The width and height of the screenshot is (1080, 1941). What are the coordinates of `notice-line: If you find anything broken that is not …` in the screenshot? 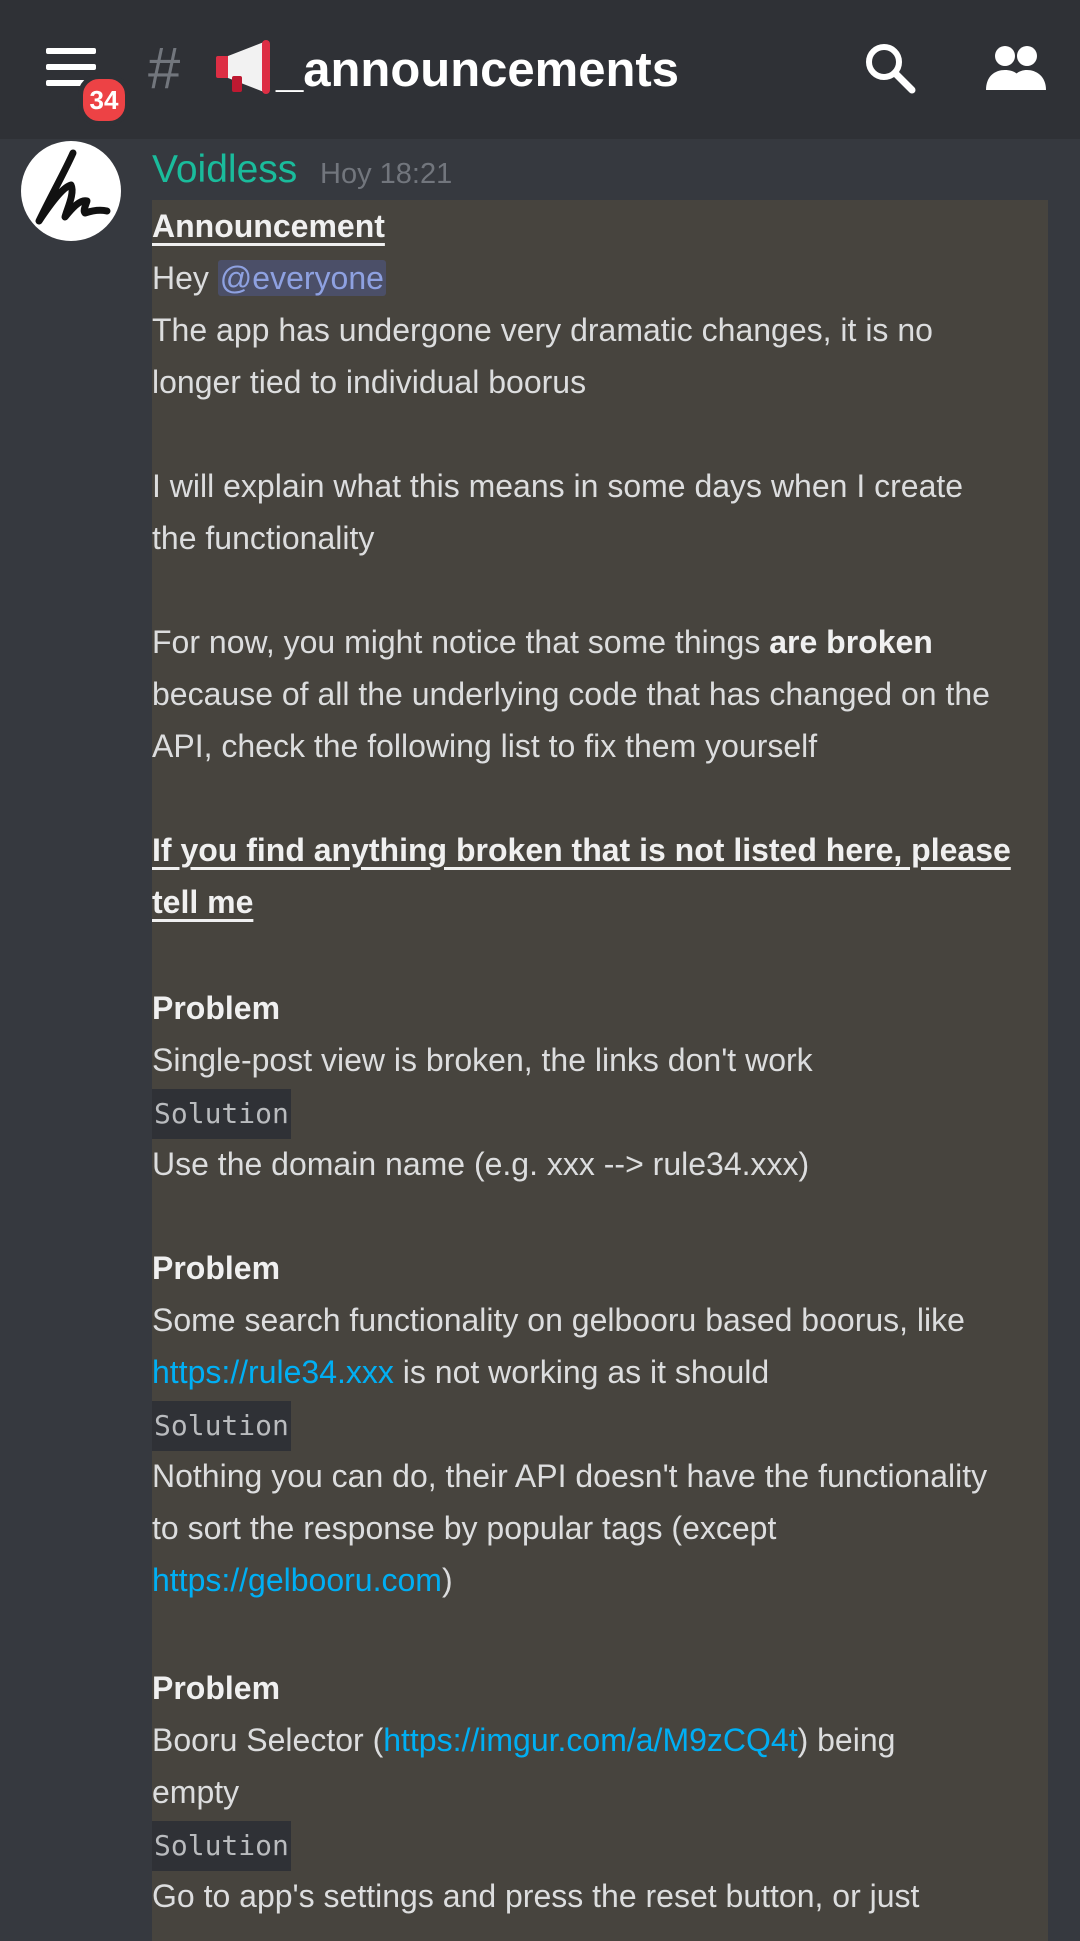 It's located at (581, 850).